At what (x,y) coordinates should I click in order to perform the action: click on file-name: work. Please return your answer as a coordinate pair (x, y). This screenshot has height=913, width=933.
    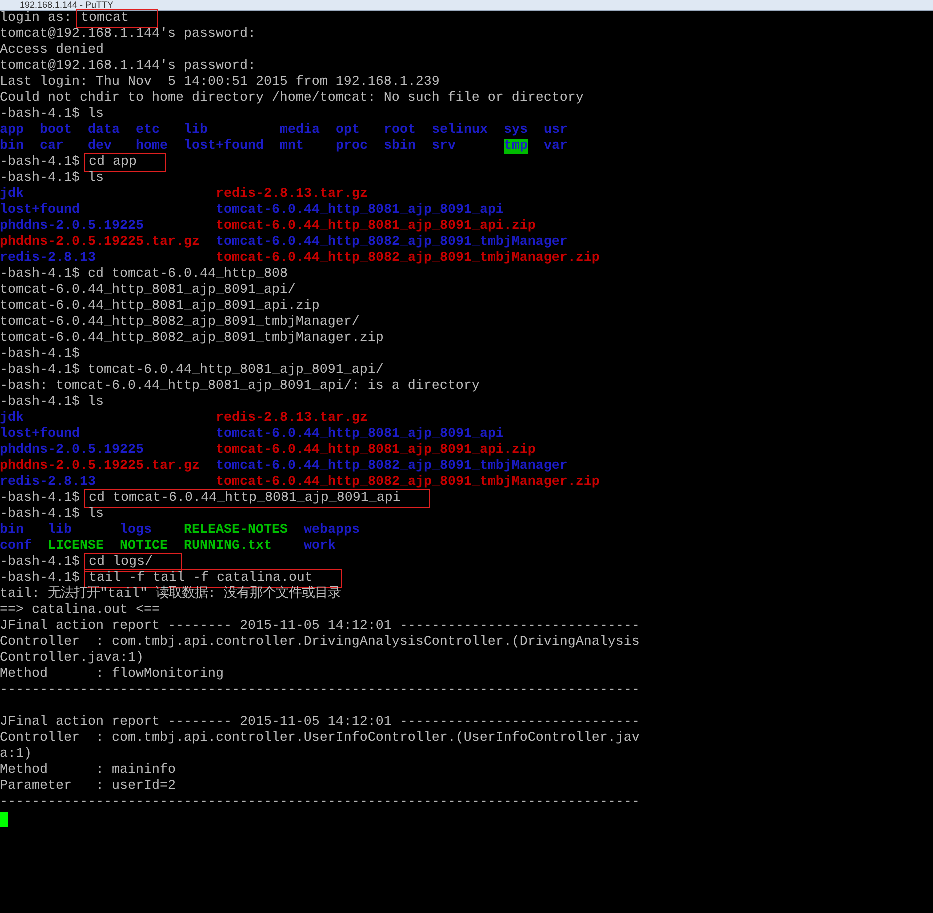
    Looking at the image, I should click on (320, 546).